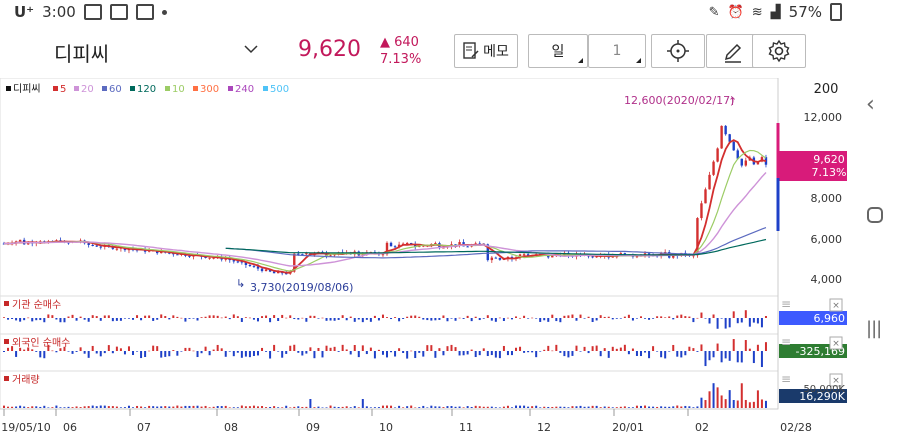 The height and width of the screenshot is (437, 900). Describe the element at coordinates (827, 198) in the screenshot. I see `price-tick: 8,000` at that location.